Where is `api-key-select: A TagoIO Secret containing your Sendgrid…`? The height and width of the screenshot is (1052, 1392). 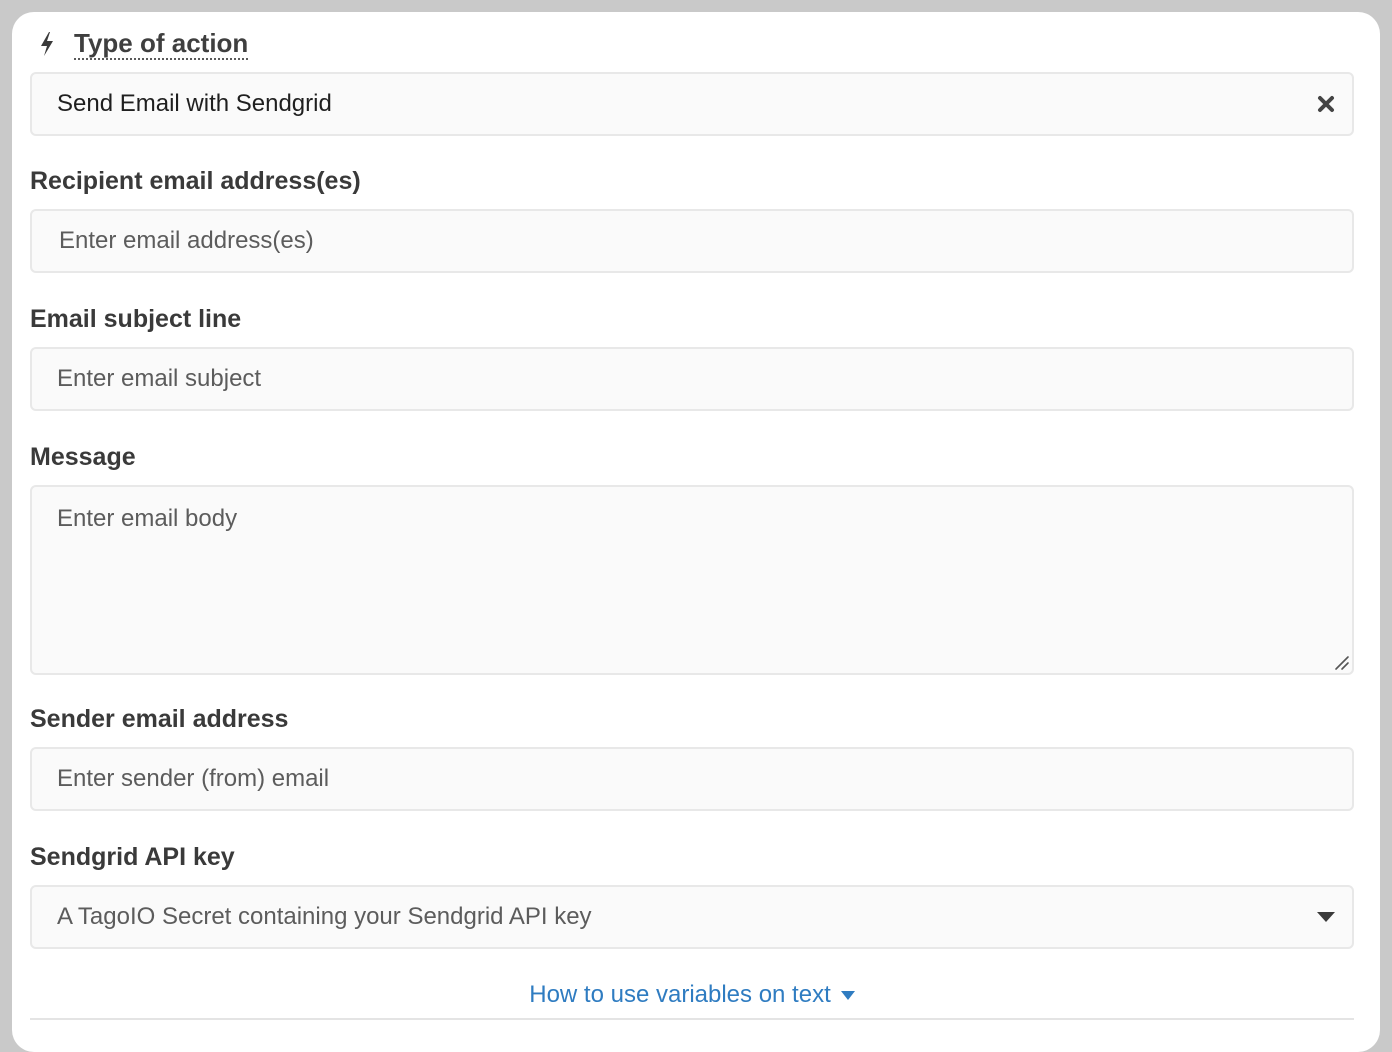 api-key-select: A TagoIO Secret containing your Sendgrid… is located at coordinates (692, 917).